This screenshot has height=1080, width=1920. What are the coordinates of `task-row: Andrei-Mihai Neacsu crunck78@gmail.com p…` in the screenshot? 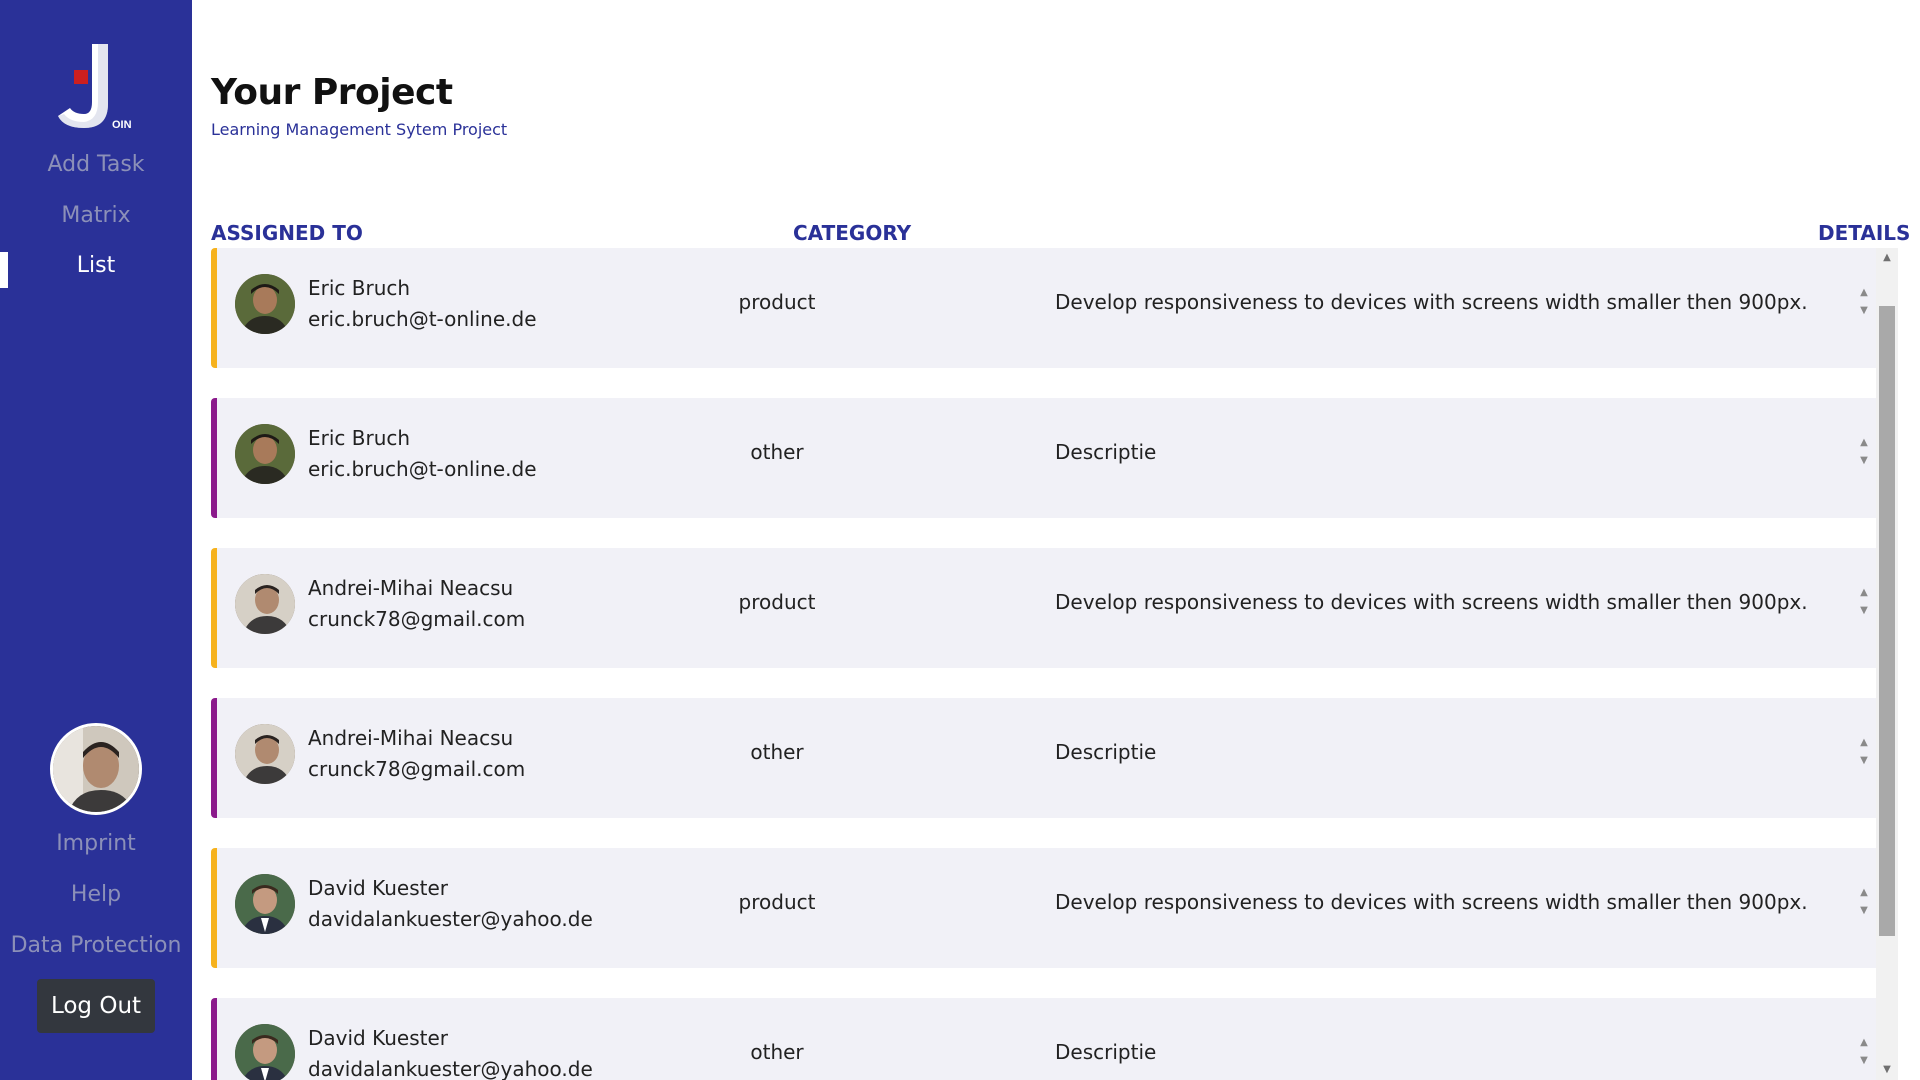 It's located at (1043, 608).